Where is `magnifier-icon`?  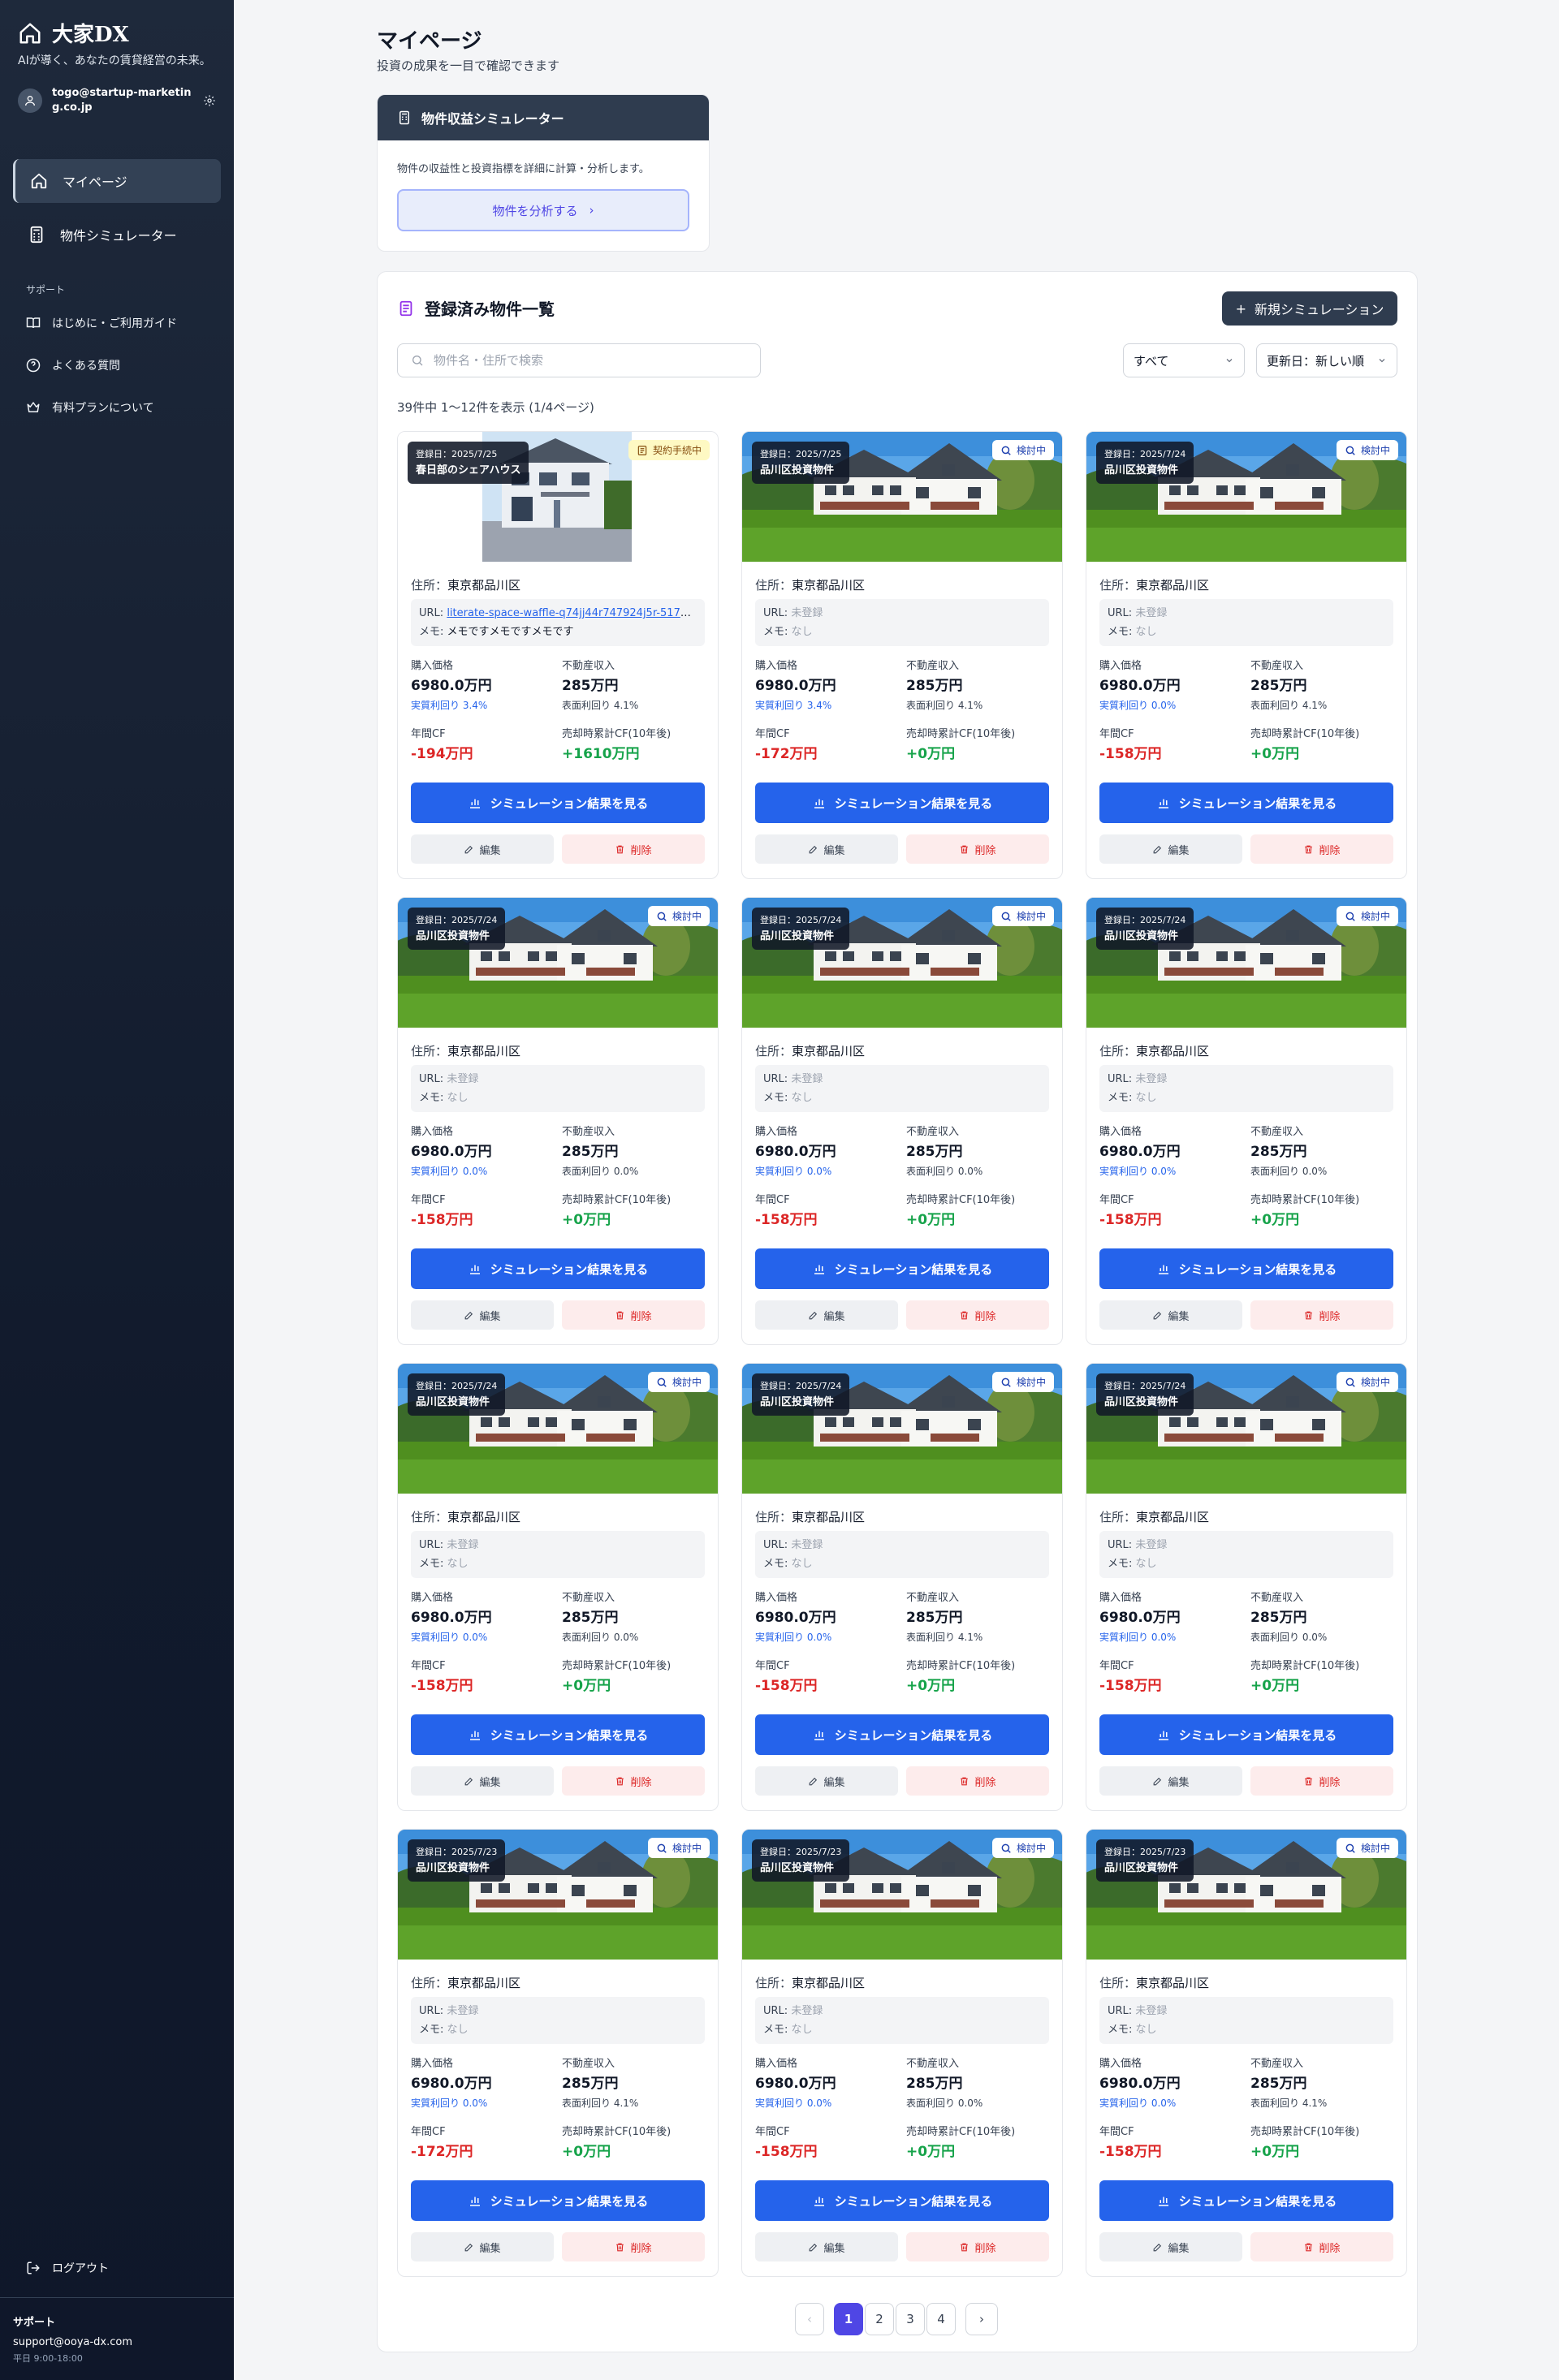 magnifier-icon is located at coordinates (1350, 917).